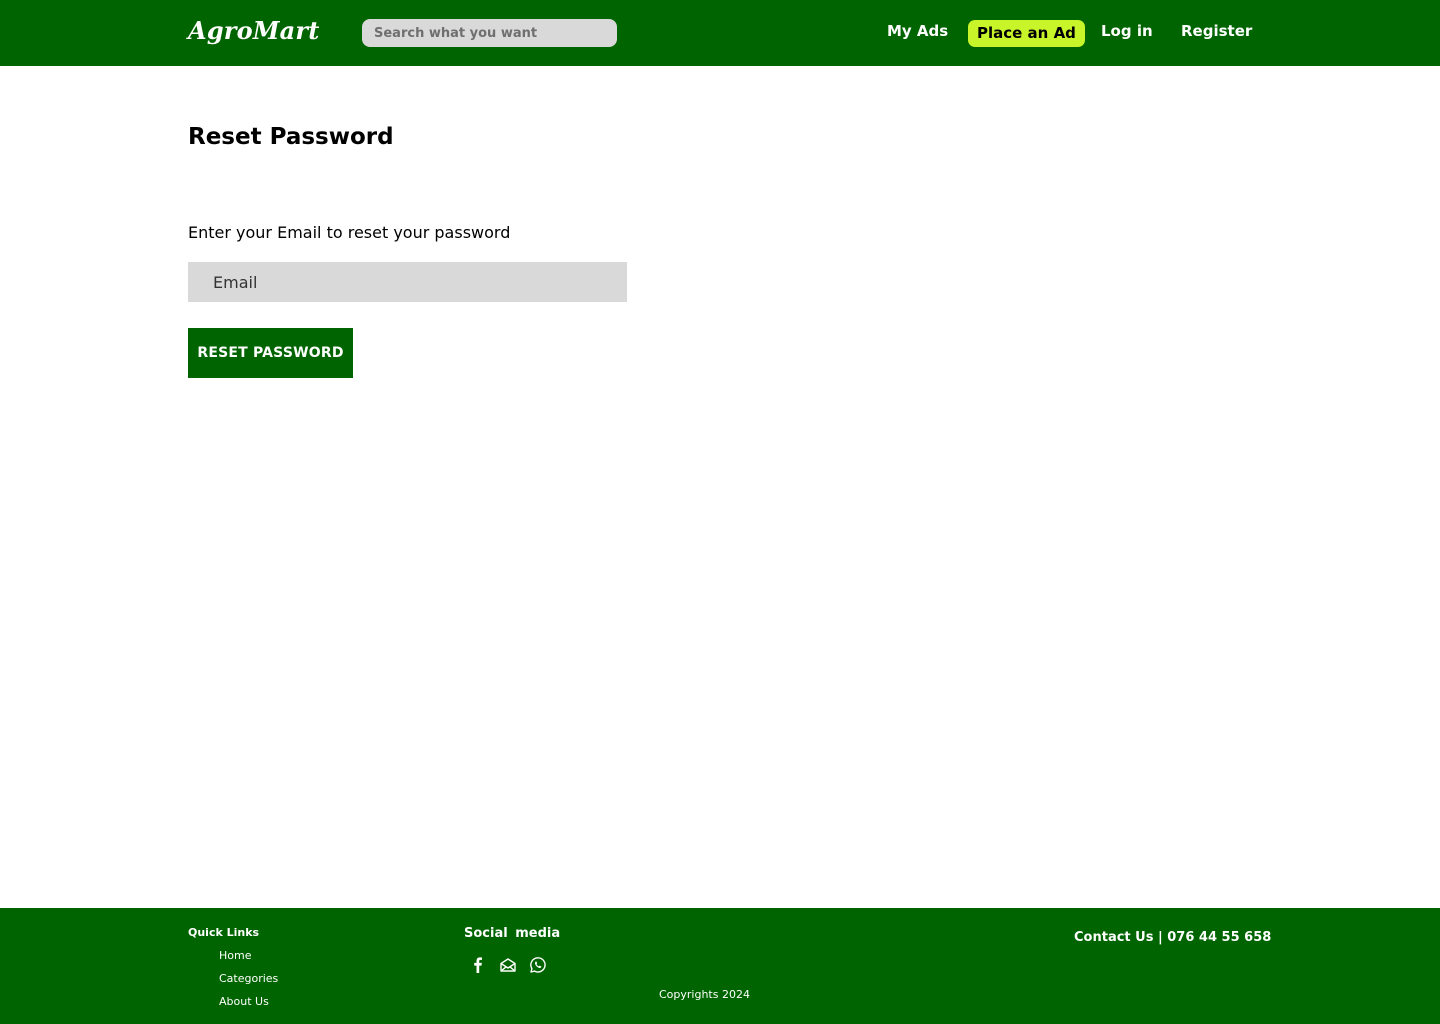  What do you see at coordinates (224, 932) in the screenshot?
I see `quick-links-title: Quick Links` at bounding box center [224, 932].